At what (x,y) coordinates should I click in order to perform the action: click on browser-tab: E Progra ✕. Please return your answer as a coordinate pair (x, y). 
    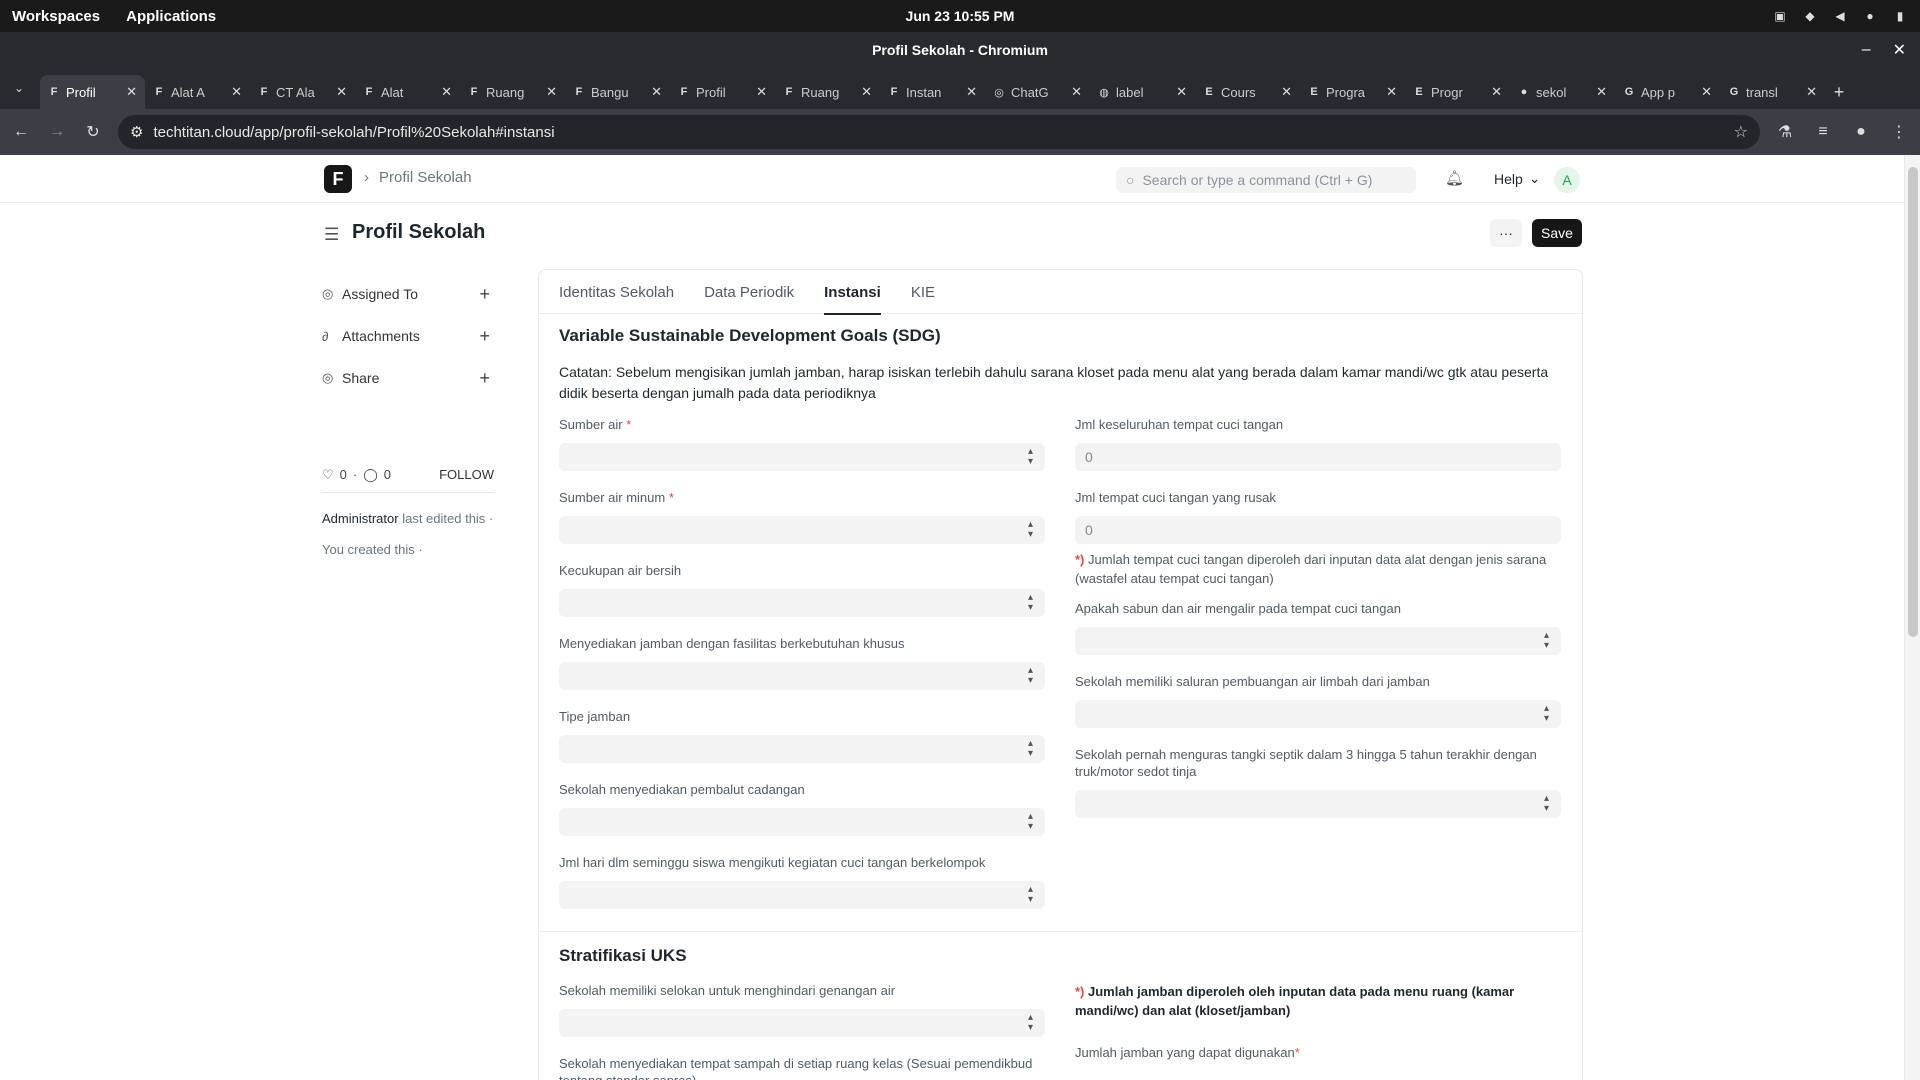
    Looking at the image, I should click on (1352, 92).